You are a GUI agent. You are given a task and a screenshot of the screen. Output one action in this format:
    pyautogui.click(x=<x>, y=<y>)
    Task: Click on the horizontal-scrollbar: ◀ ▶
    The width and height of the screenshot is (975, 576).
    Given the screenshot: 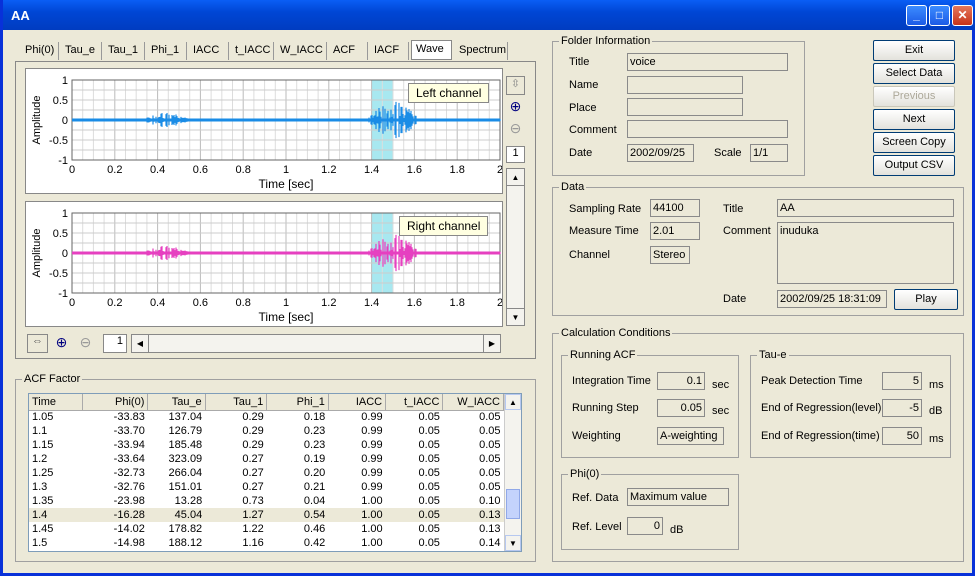 What is the action you would take?
    pyautogui.click(x=316, y=343)
    